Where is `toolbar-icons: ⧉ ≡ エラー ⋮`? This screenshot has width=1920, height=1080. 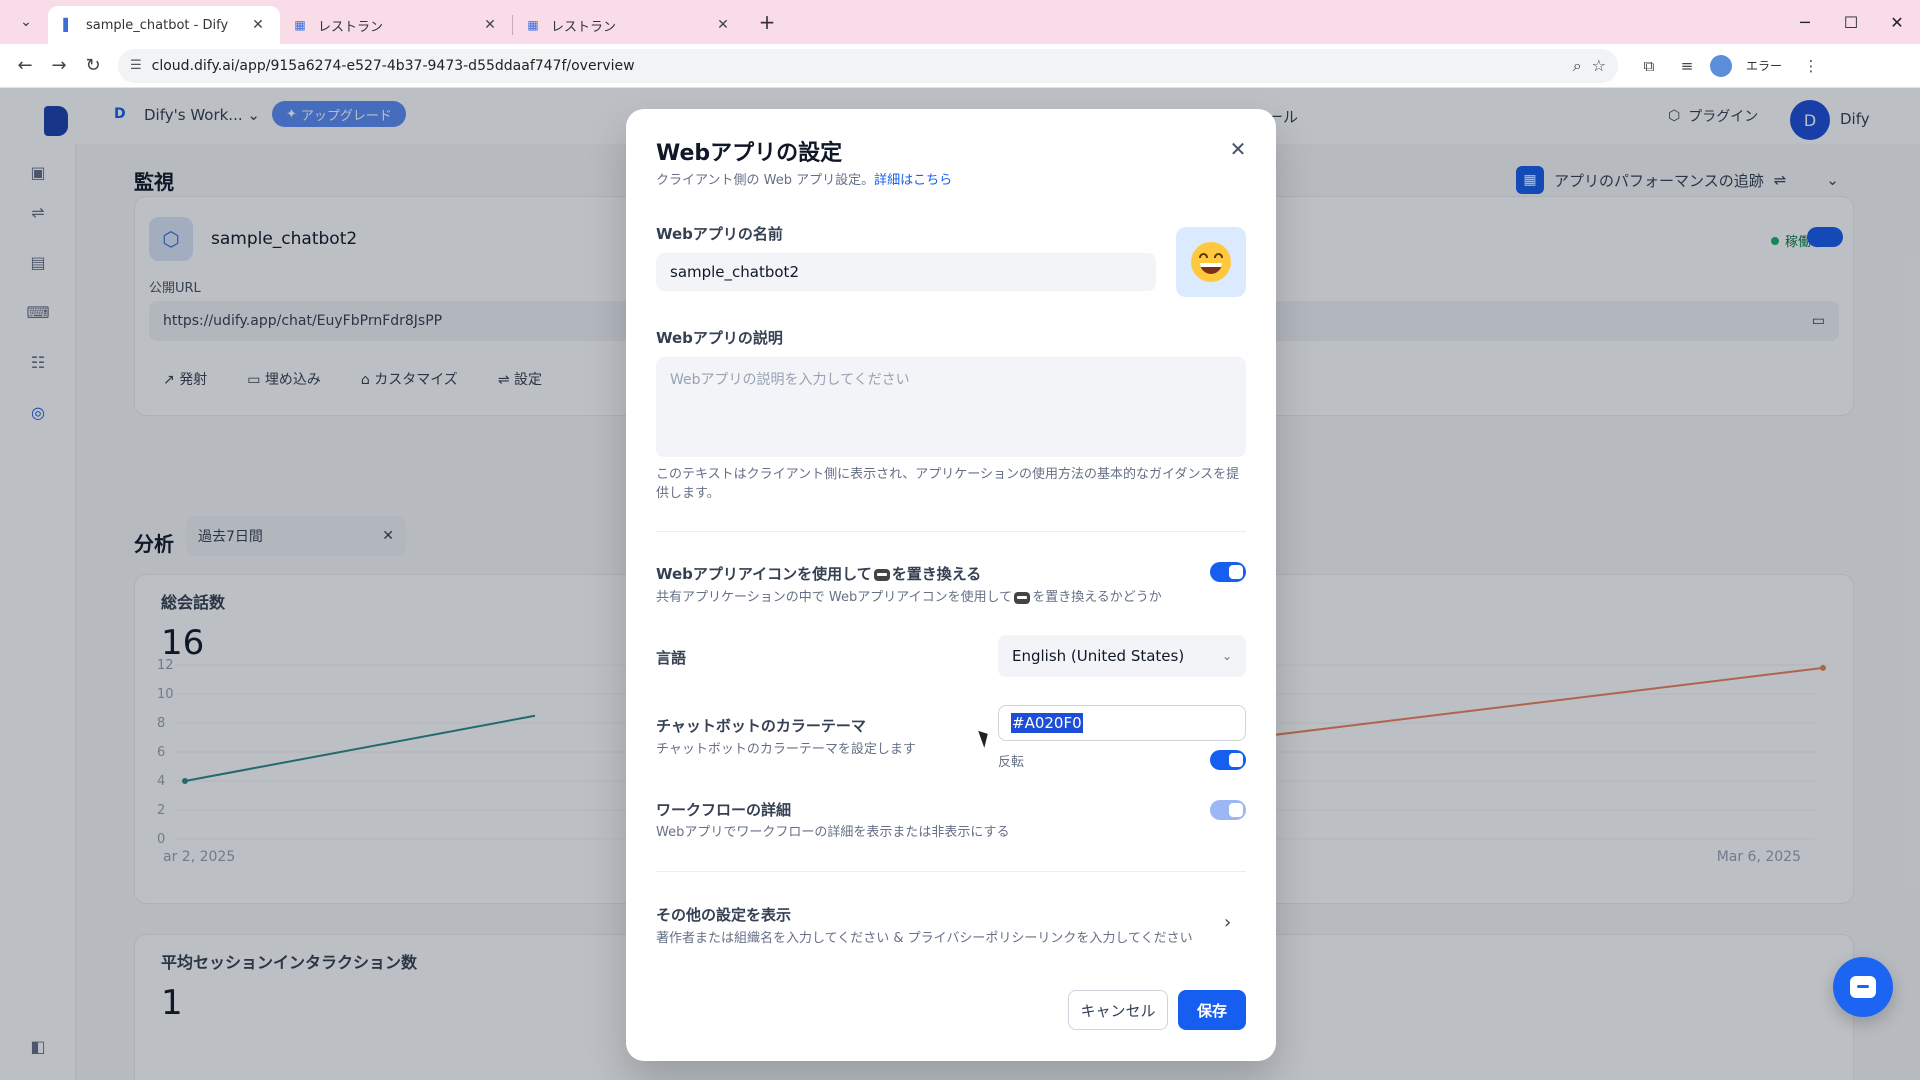
toolbar-icons: ⧉ ≡ エラー ⋮ is located at coordinates (1730, 66).